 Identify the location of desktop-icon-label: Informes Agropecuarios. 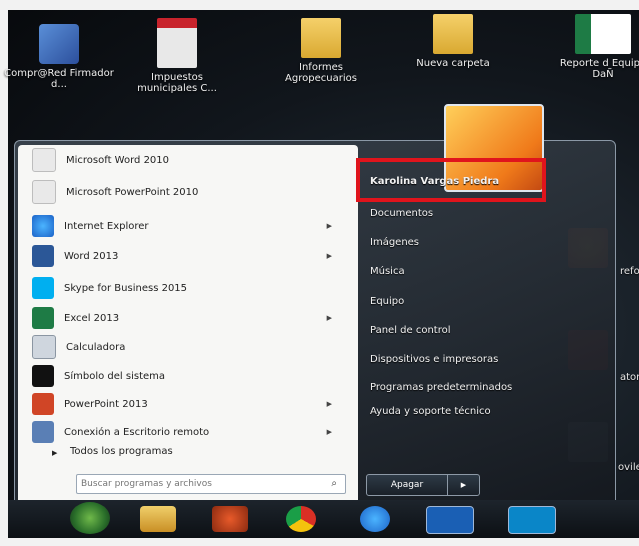
(321, 73).